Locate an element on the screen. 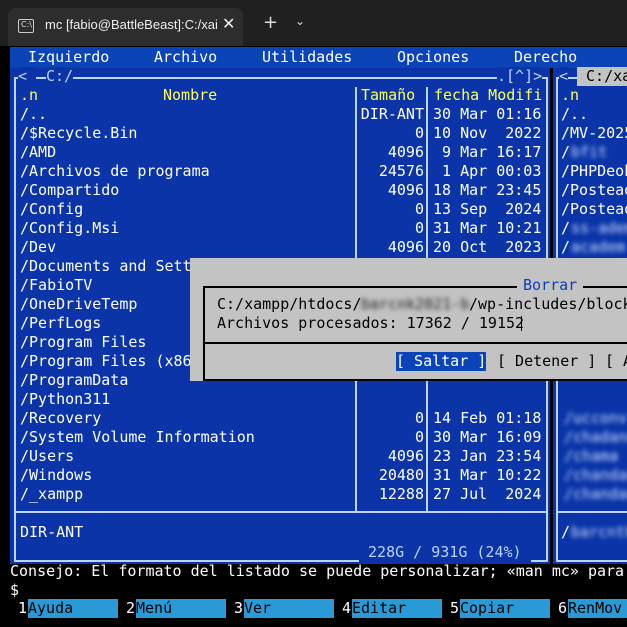  column-header-size: Tamaño is located at coordinates (388, 95).